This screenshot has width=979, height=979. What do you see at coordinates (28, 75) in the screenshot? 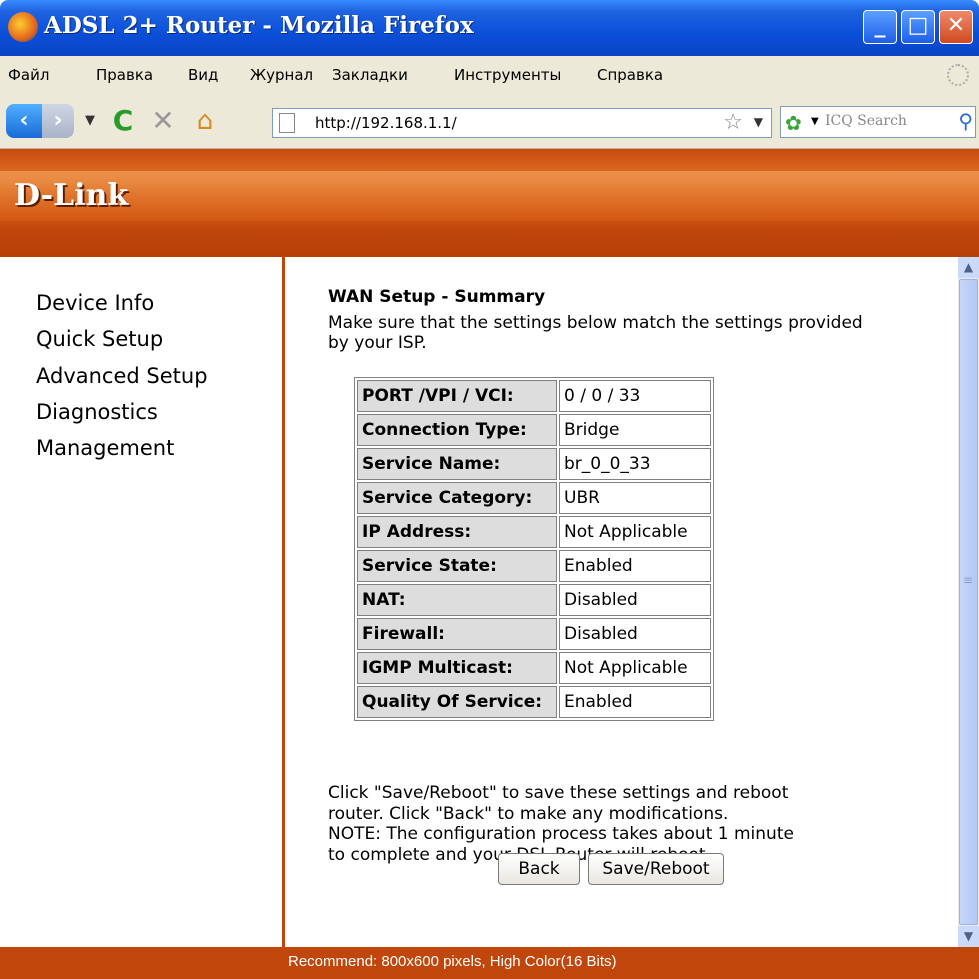
I see `menu-file: Файл` at bounding box center [28, 75].